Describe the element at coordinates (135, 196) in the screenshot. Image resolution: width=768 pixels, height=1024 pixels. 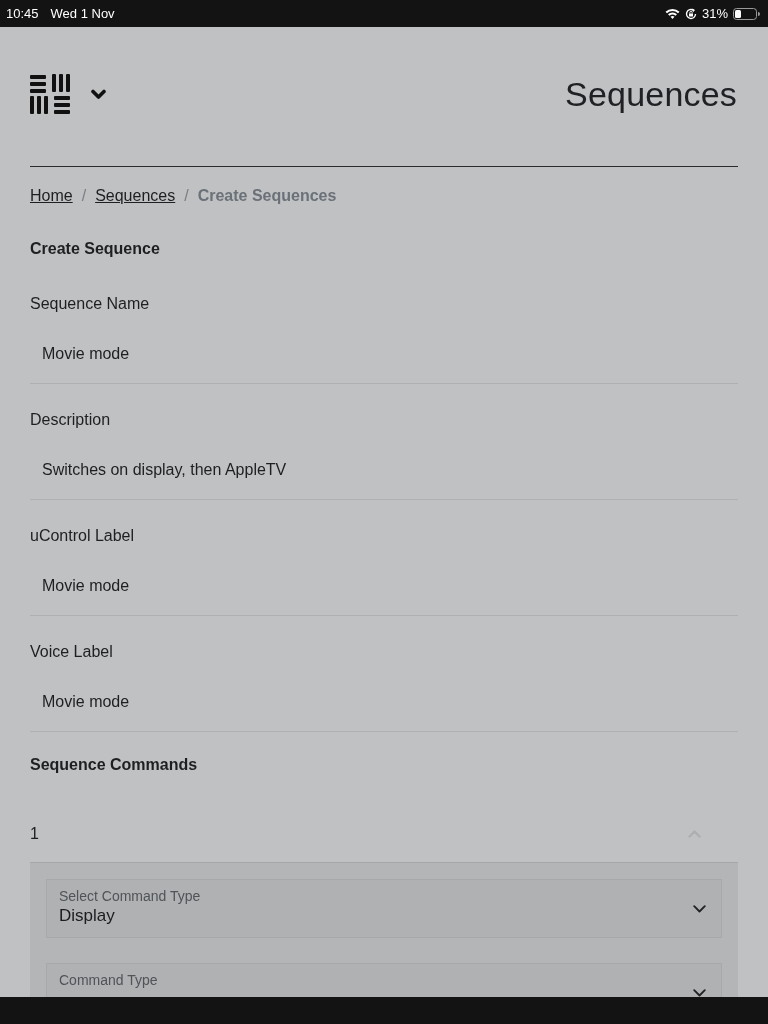
I see `breadcrumb-link: Sequences` at that location.